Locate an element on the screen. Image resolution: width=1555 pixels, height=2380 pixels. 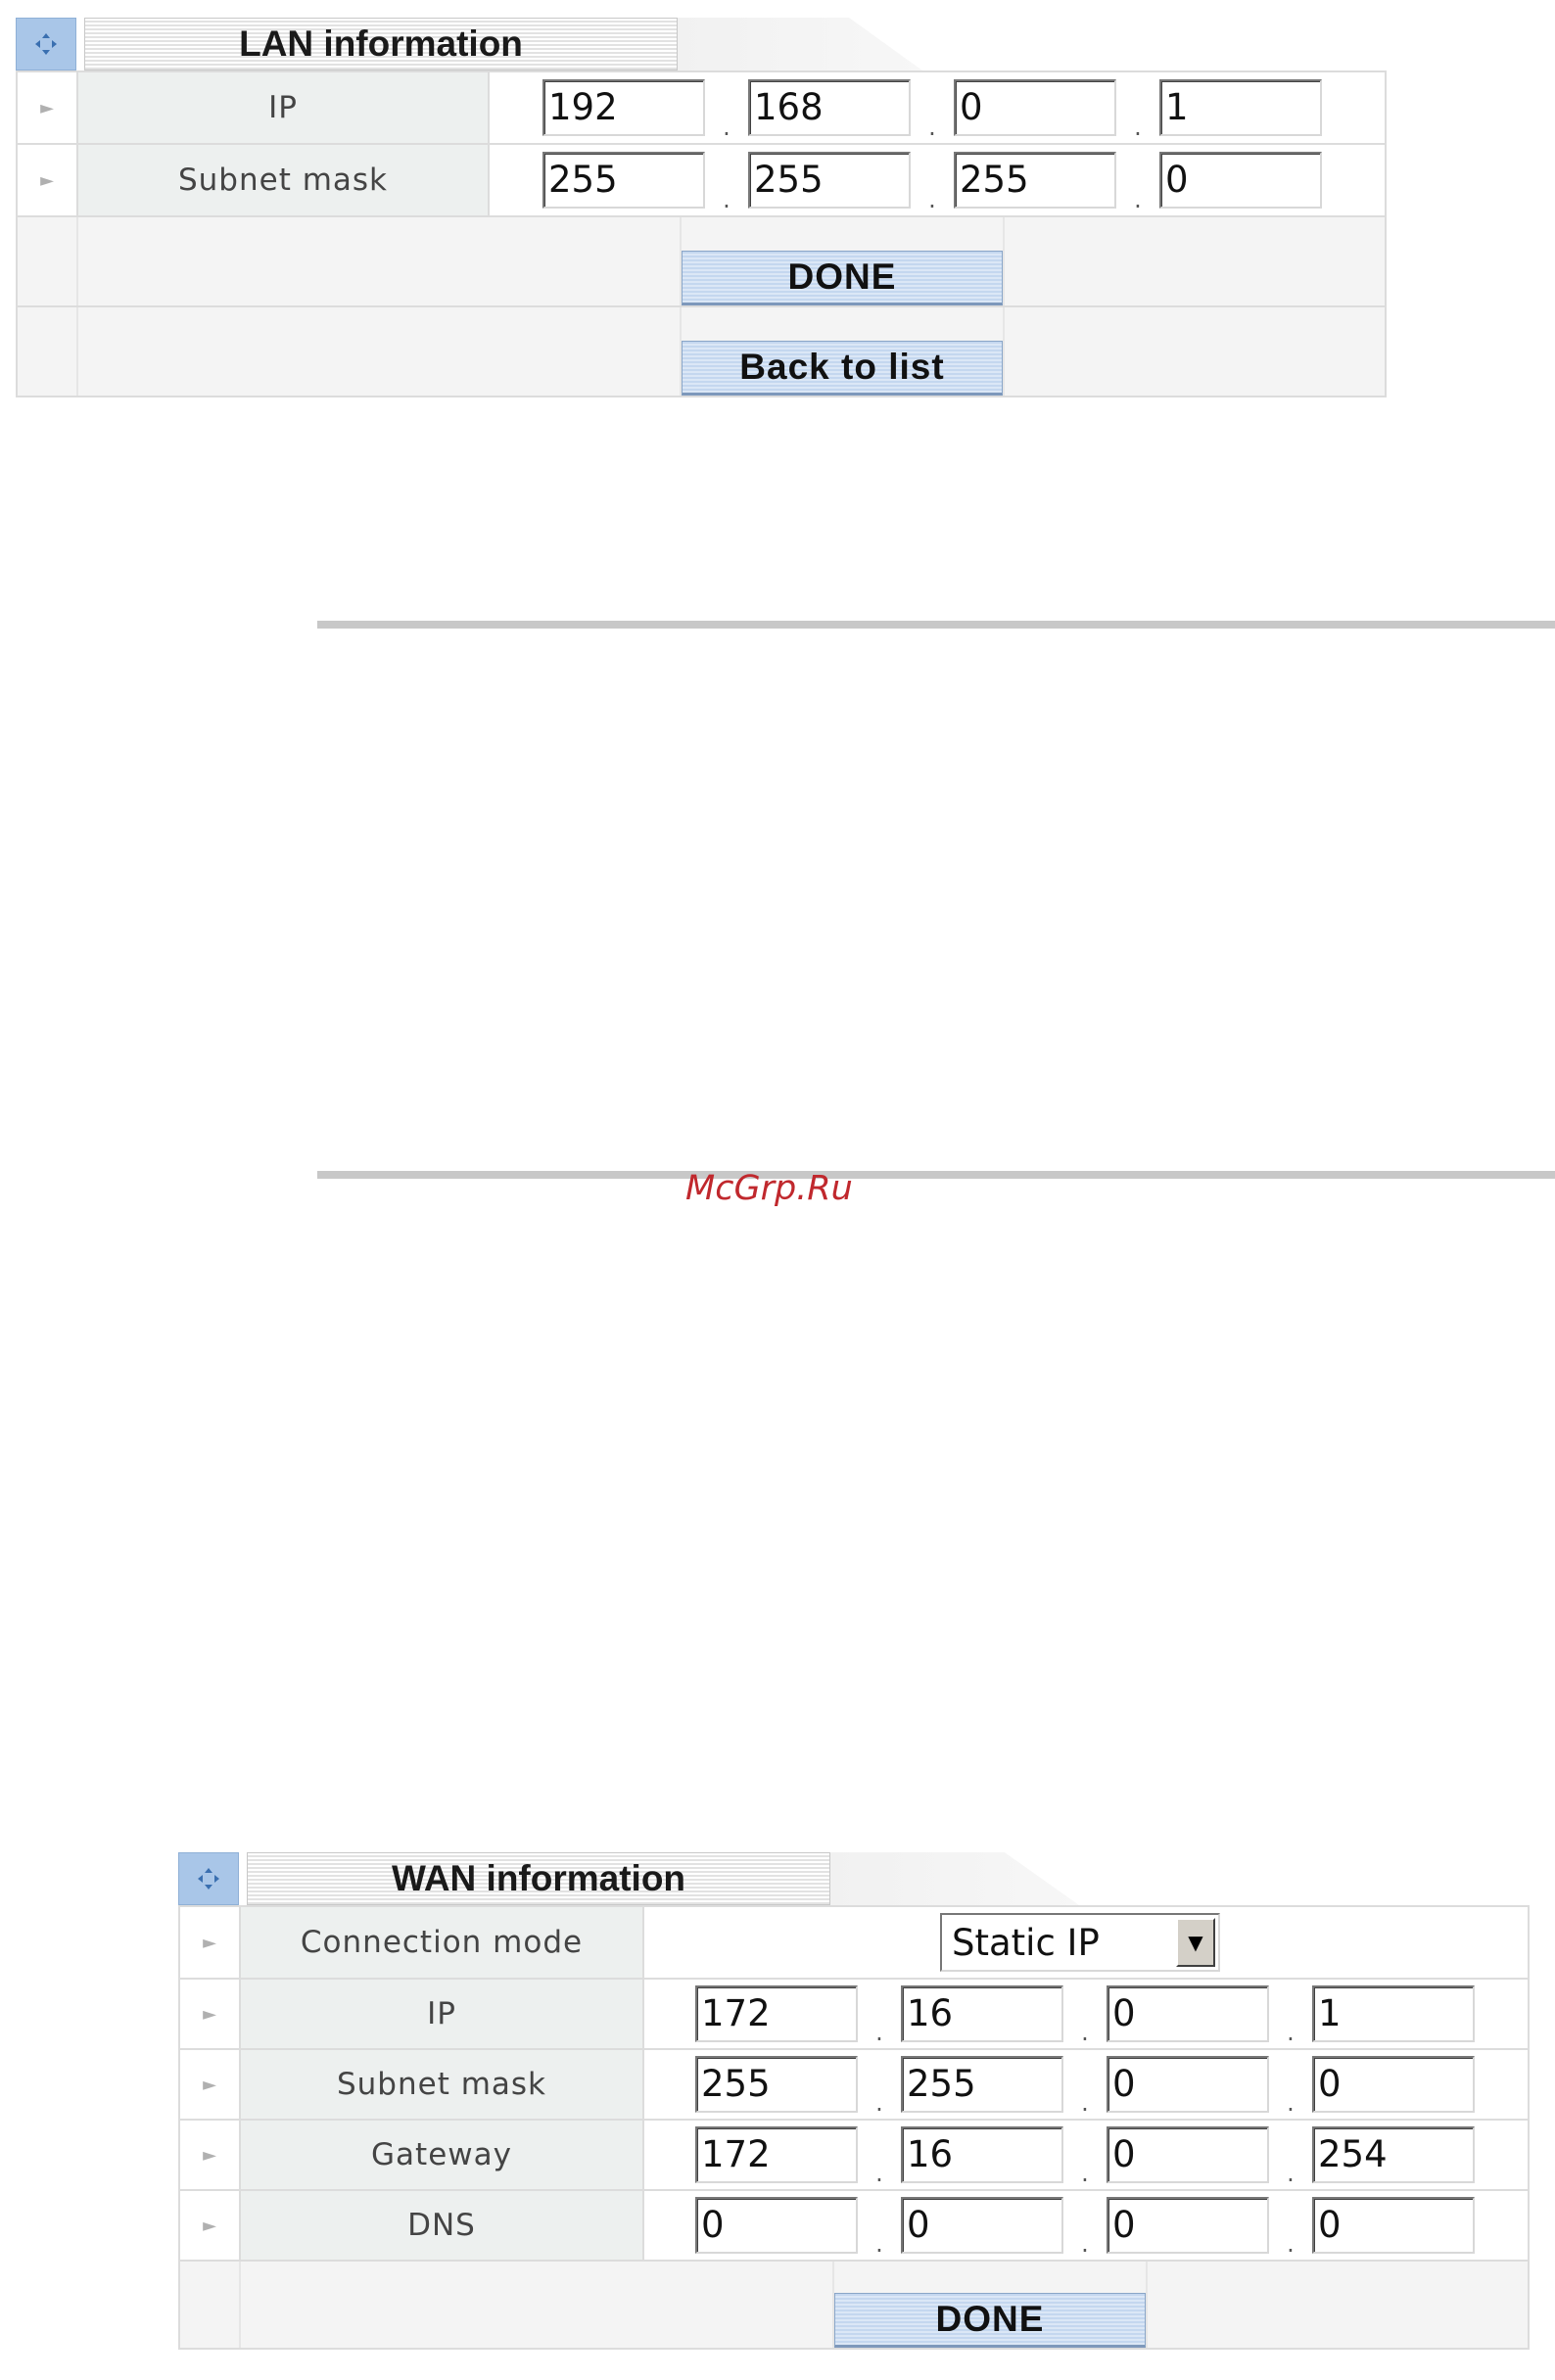
wan-subnet-octet-1: 255 is located at coordinates (776, 2084).